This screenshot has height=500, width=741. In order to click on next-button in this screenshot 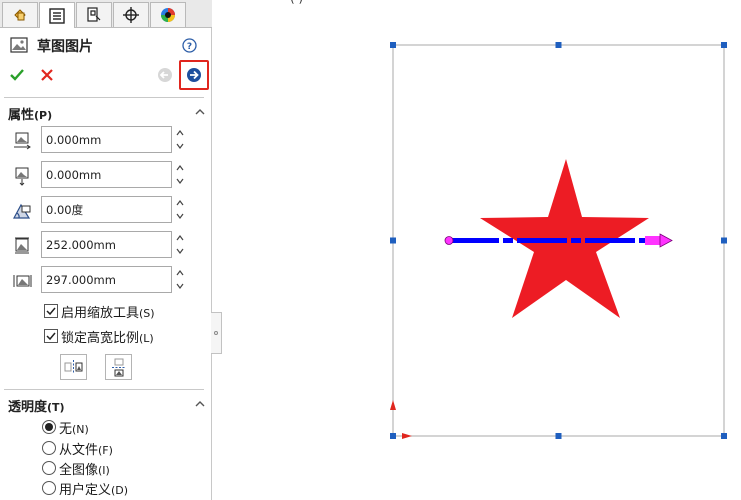, I will do `click(194, 75)`.